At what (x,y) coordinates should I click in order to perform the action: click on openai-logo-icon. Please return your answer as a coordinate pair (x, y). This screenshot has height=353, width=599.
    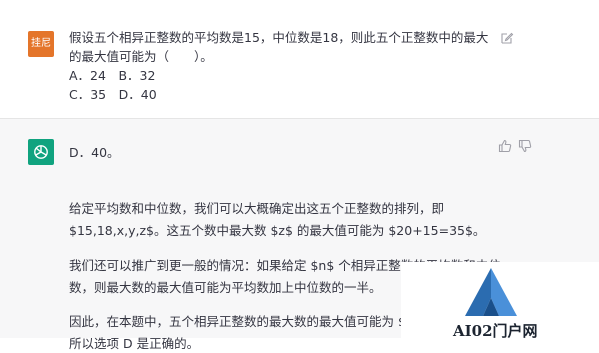
    Looking at the image, I should click on (41, 152).